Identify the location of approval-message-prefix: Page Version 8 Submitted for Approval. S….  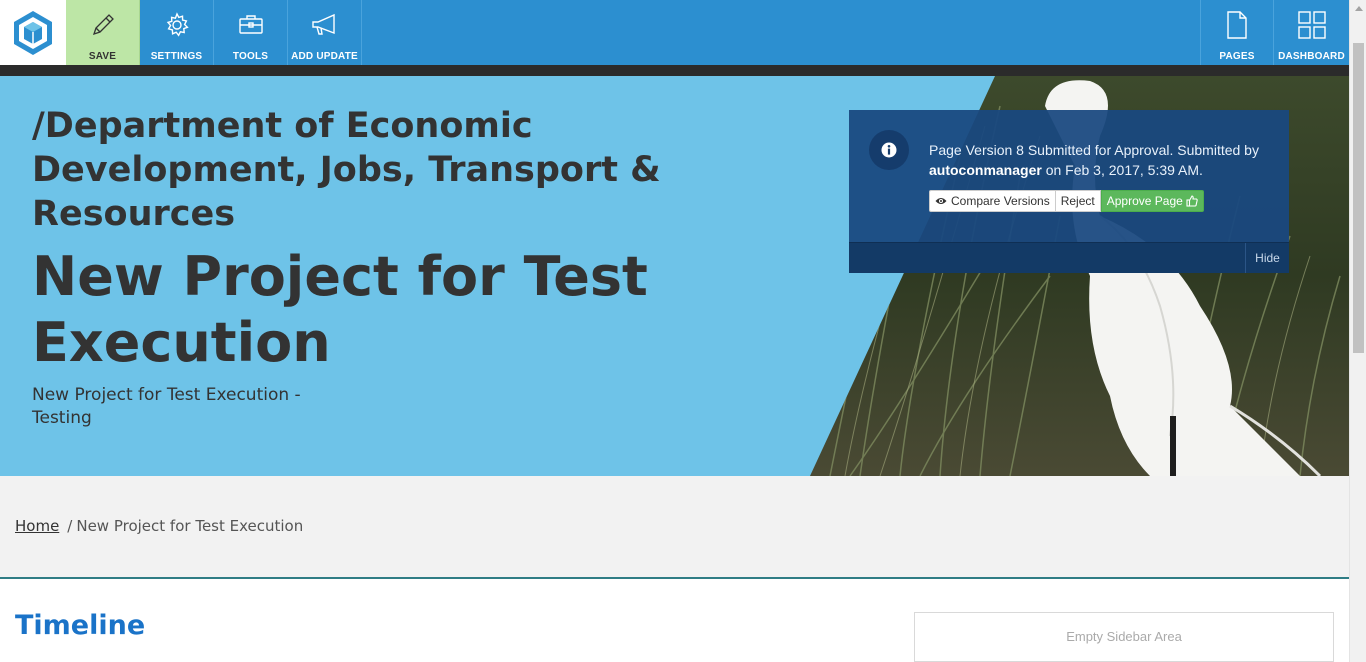
(1094, 150).